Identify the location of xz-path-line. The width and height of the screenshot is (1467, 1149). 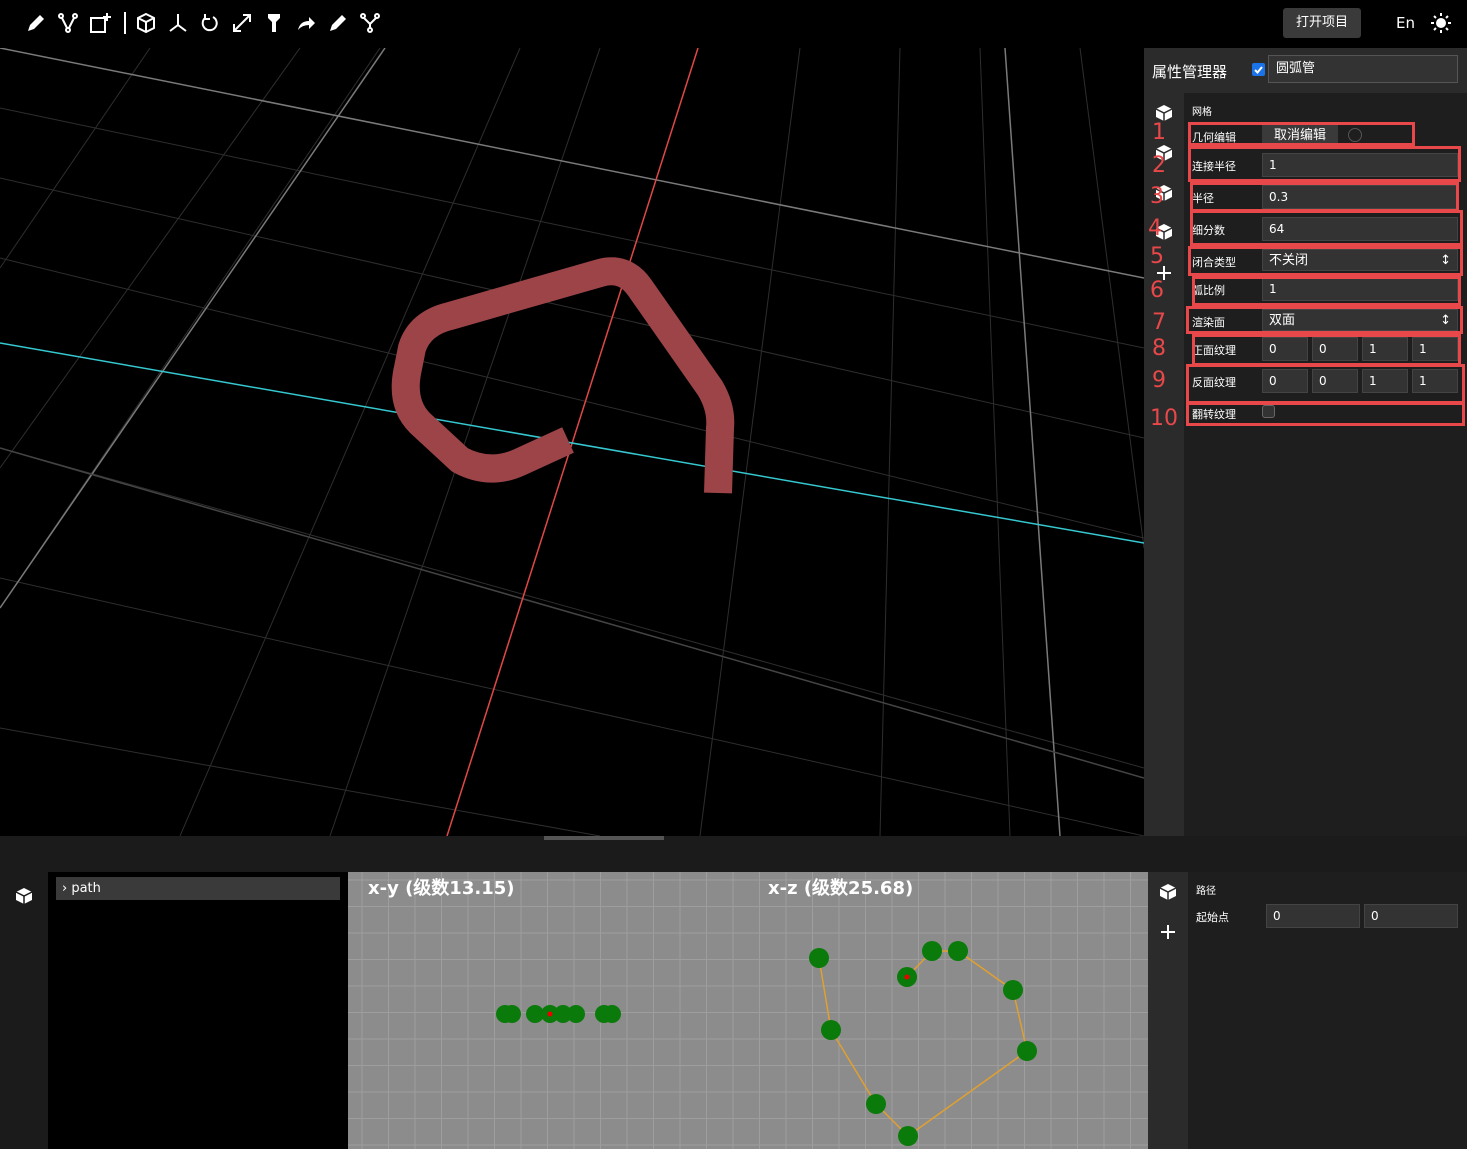
(923, 1043).